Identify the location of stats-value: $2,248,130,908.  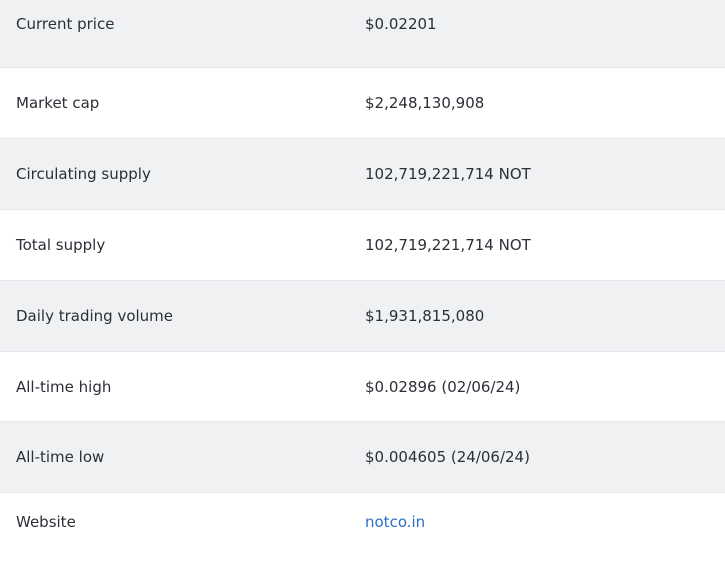
(425, 103).